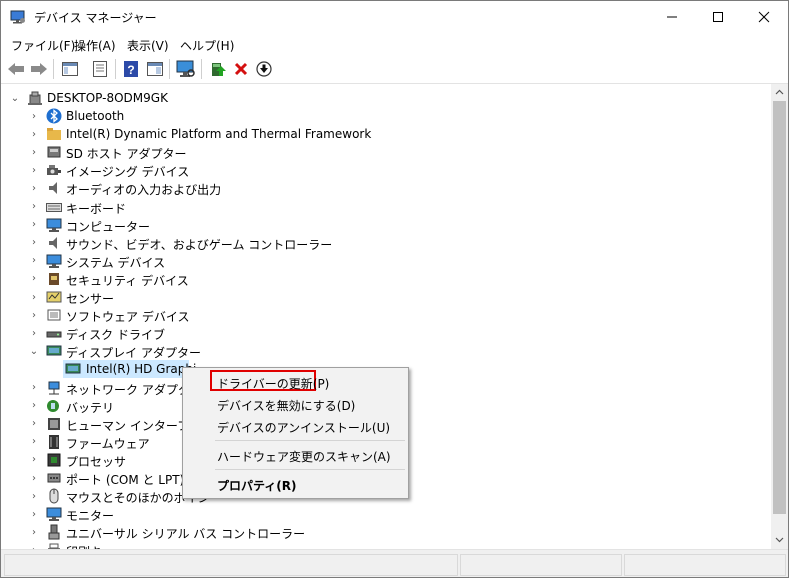 Image resolution: width=789 pixels, height=578 pixels. Describe the element at coordinates (381, 207) in the screenshot. I see `tree-category-item: › キーボード` at that location.